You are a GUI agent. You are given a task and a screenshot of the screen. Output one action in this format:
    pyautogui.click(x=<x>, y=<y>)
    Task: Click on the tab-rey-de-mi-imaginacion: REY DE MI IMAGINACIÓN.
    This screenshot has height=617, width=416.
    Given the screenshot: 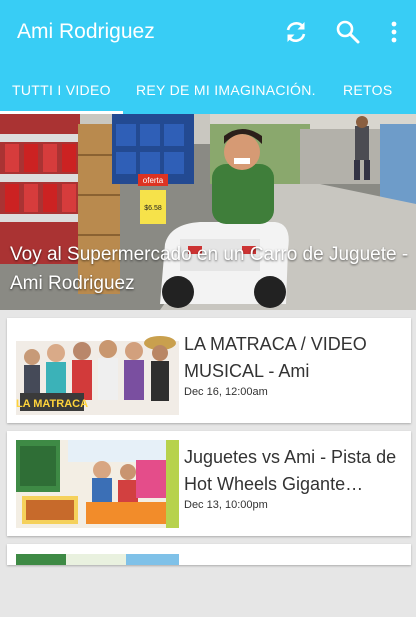 What is the action you would take?
    pyautogui.click(x=226, y=89)
    